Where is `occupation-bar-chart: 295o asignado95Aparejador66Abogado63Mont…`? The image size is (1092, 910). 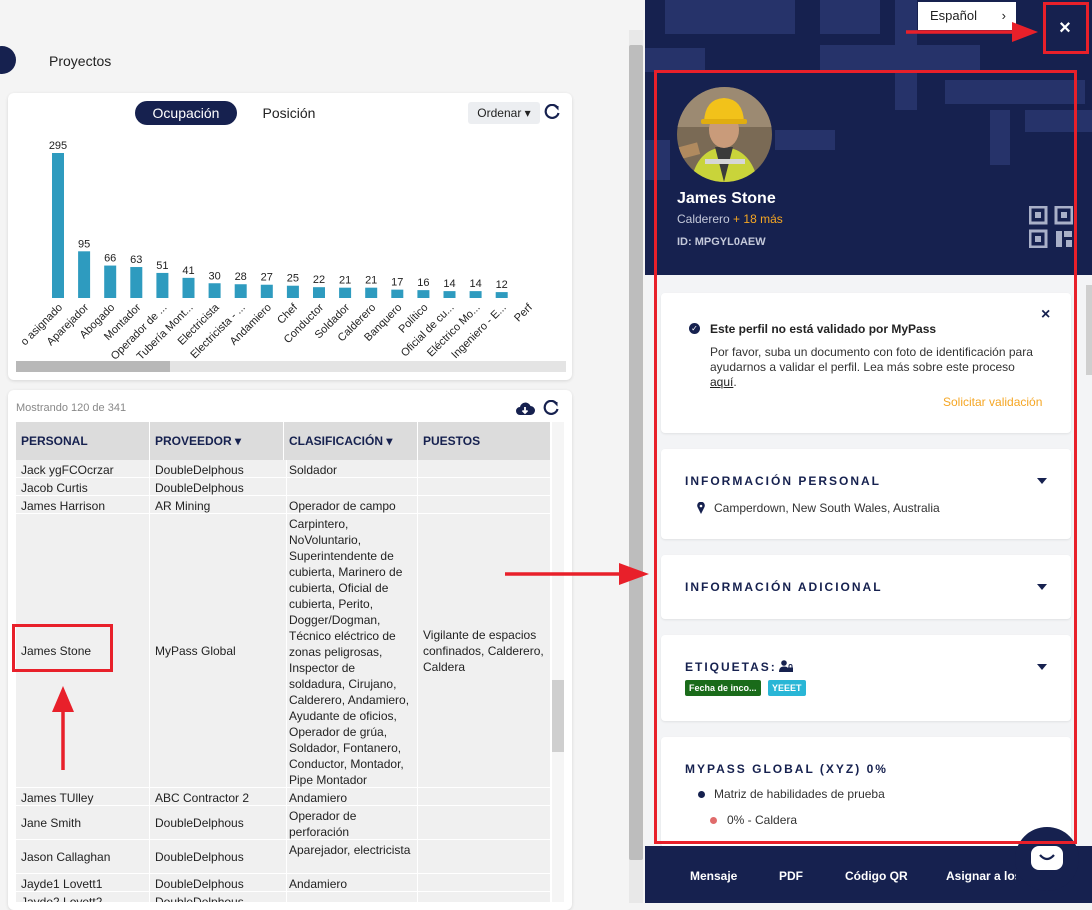
occupation-bar-chart: 295o asignado95Aparejador66Abogado63Mont… is located at coordinates (277, 250).